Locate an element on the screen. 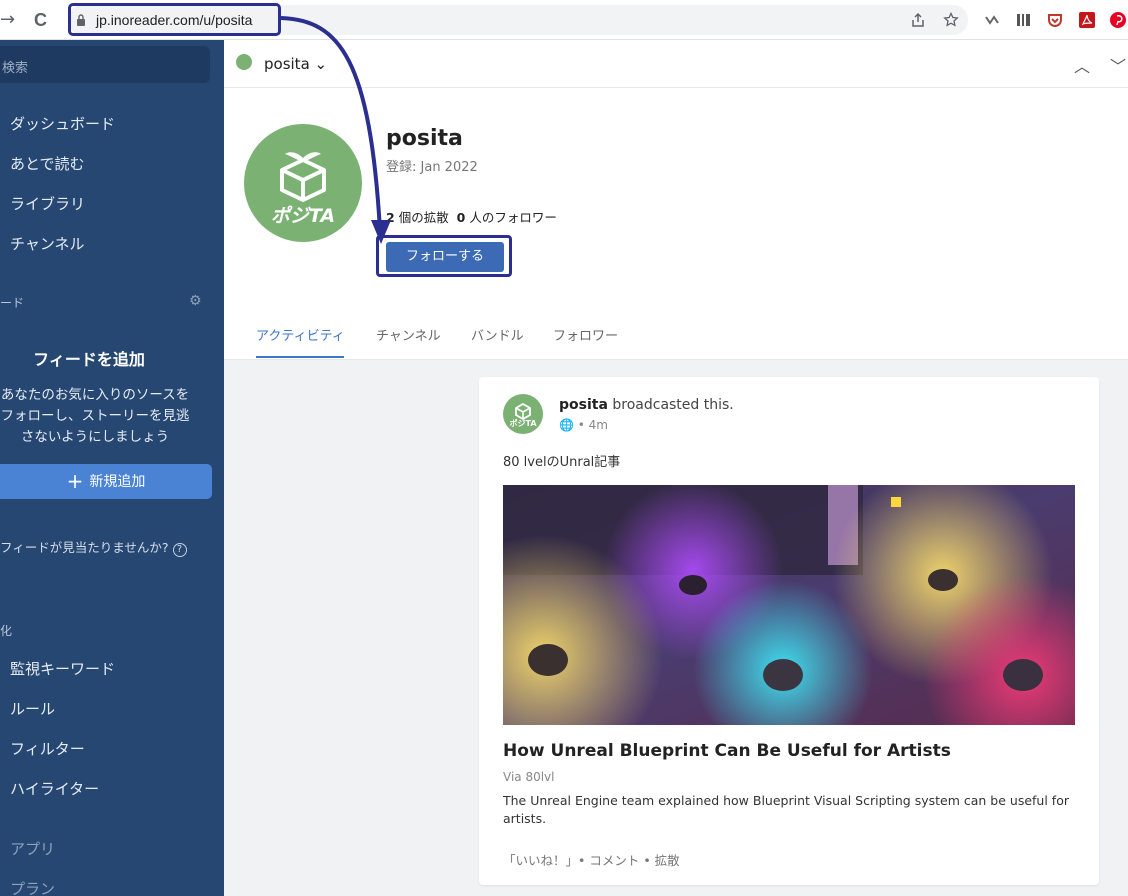  post-header: posita broadcasted this. is located at coordinates (646, 405).